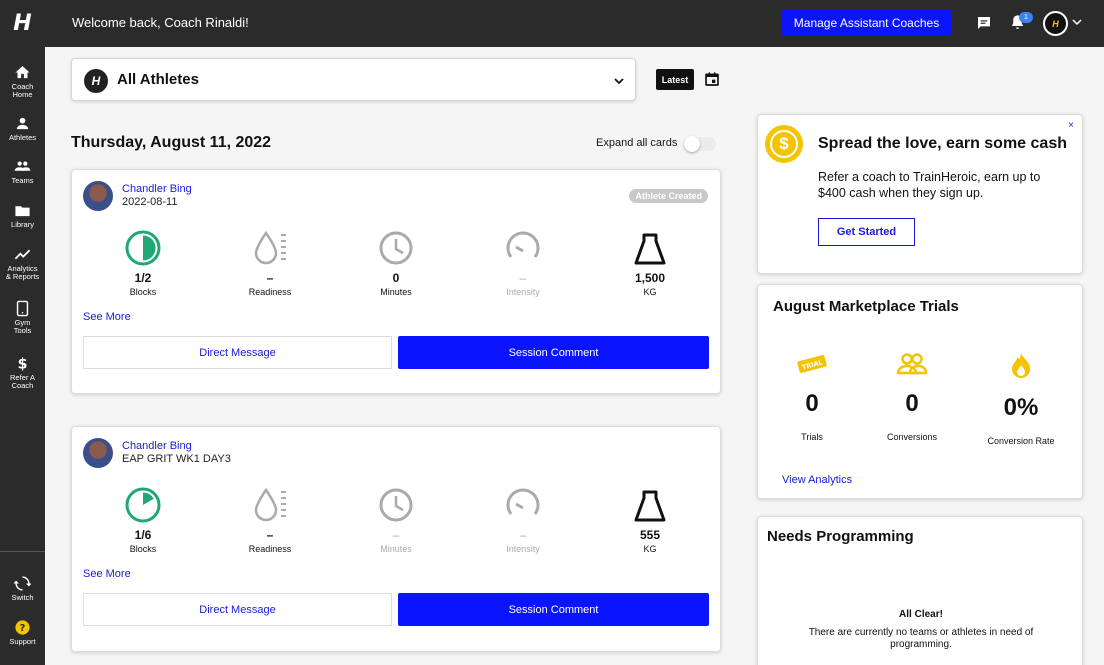 The image size is (1104, 665). I want to click on metric-label: Blocks, so click(143, 549).